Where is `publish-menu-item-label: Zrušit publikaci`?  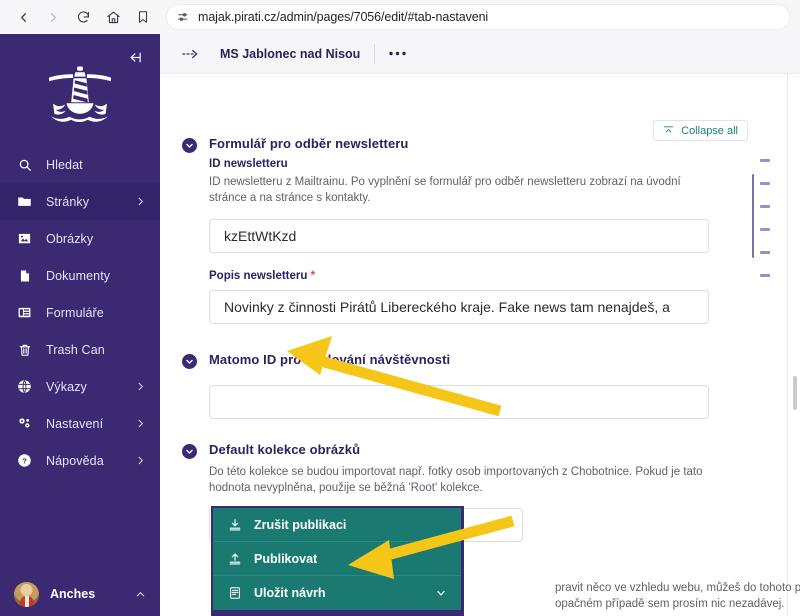
publish-menu-item-label: Zrušit publikaci is located at coordinates (300, 524).